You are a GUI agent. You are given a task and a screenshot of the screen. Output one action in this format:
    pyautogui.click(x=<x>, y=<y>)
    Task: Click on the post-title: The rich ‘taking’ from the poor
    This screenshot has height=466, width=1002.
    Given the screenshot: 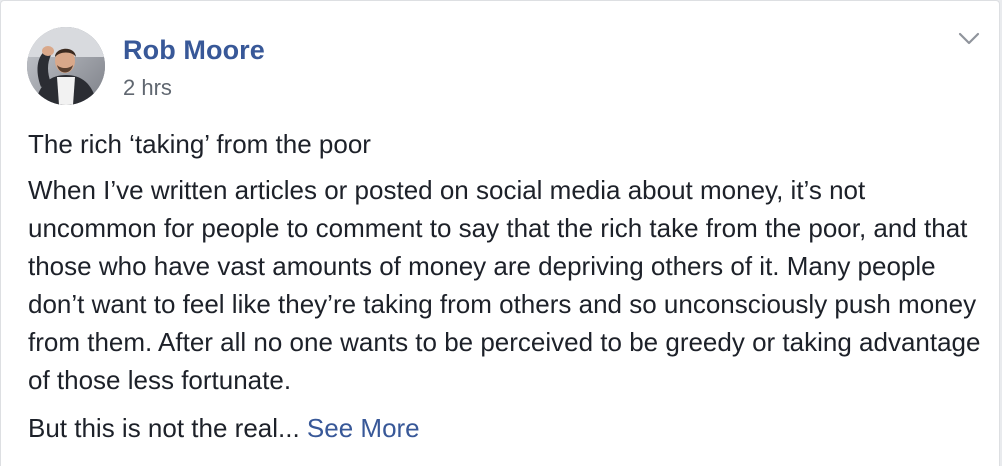 What is the action you would take?
    pyautogui.click(x=199, y=144)
    